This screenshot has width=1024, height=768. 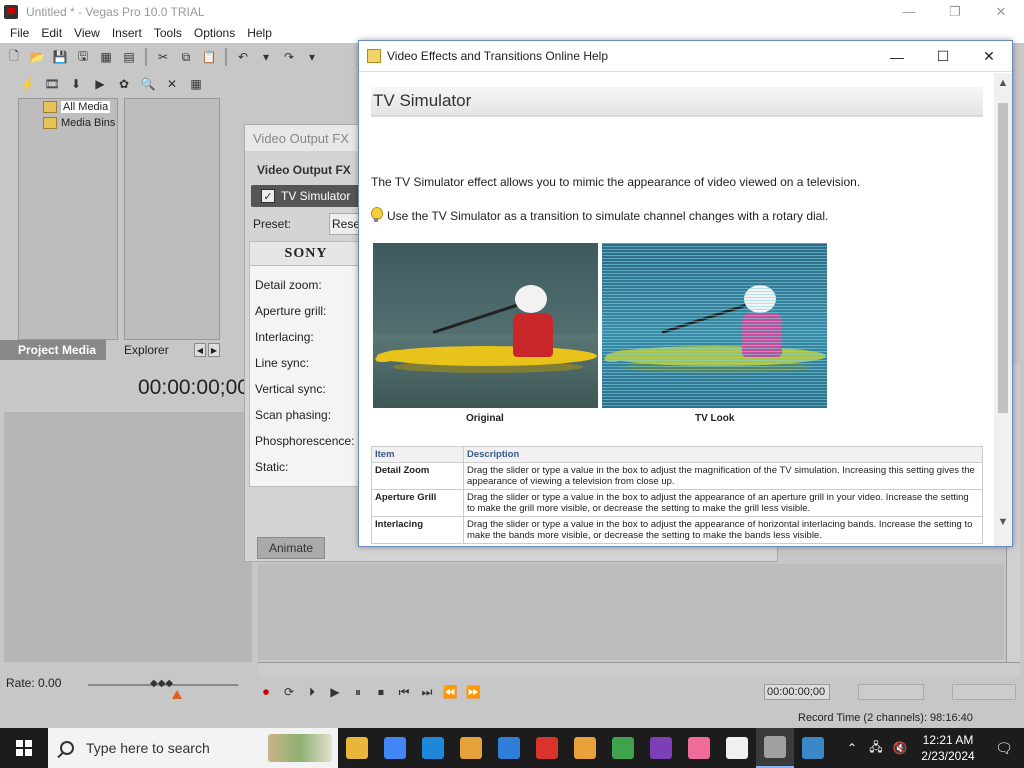 I want to click on previous-frame-icon: ⏪, so click(x=450, y=692).